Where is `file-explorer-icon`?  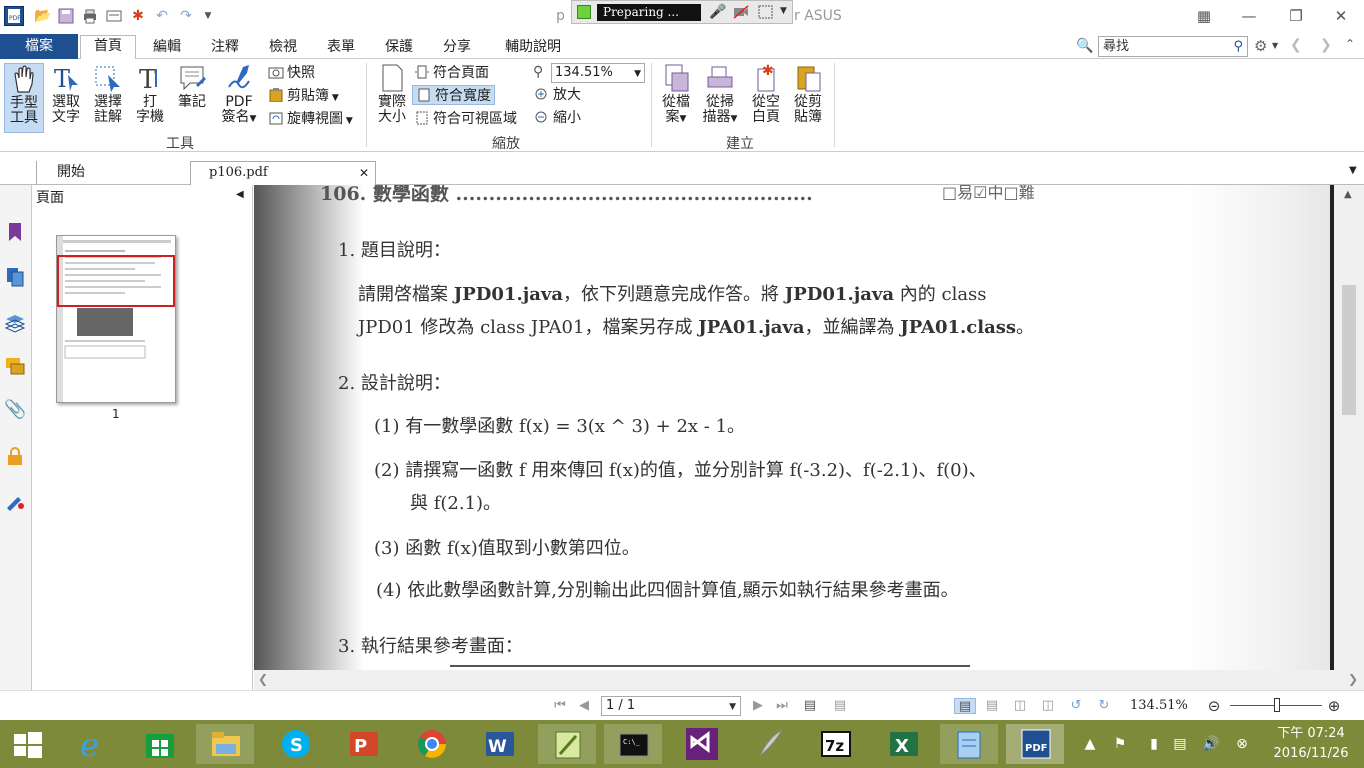
file-explorer-icon is located at coordinates (225, 744).